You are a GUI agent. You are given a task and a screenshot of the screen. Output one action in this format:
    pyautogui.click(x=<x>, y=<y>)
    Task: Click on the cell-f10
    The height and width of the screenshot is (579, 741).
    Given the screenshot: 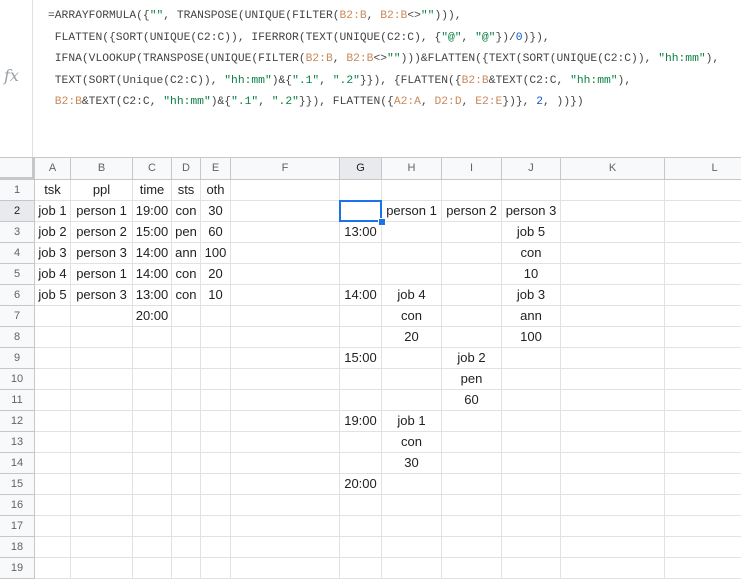 What is the action you would take?
    pyautogui.click(x=285, y=379)
    